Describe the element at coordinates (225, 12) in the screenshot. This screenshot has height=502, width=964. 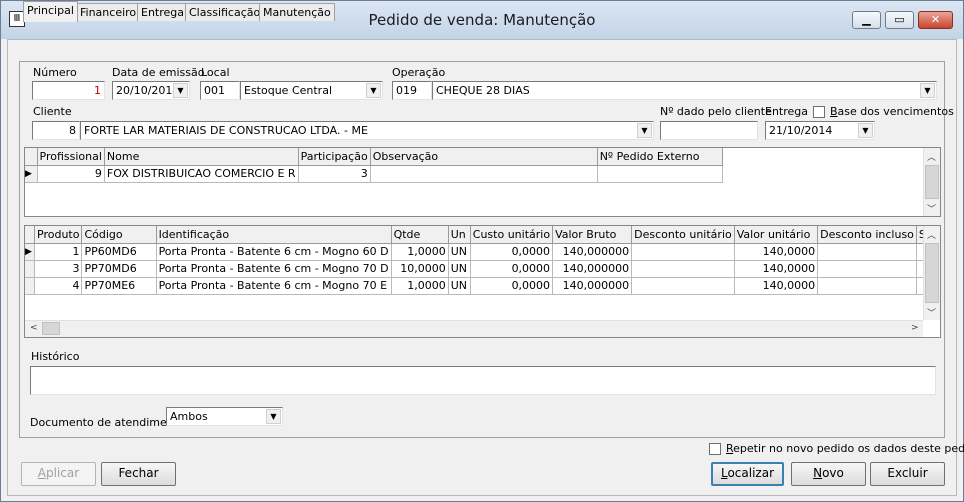
I see `tab-classificacao: Classificação` at that location.